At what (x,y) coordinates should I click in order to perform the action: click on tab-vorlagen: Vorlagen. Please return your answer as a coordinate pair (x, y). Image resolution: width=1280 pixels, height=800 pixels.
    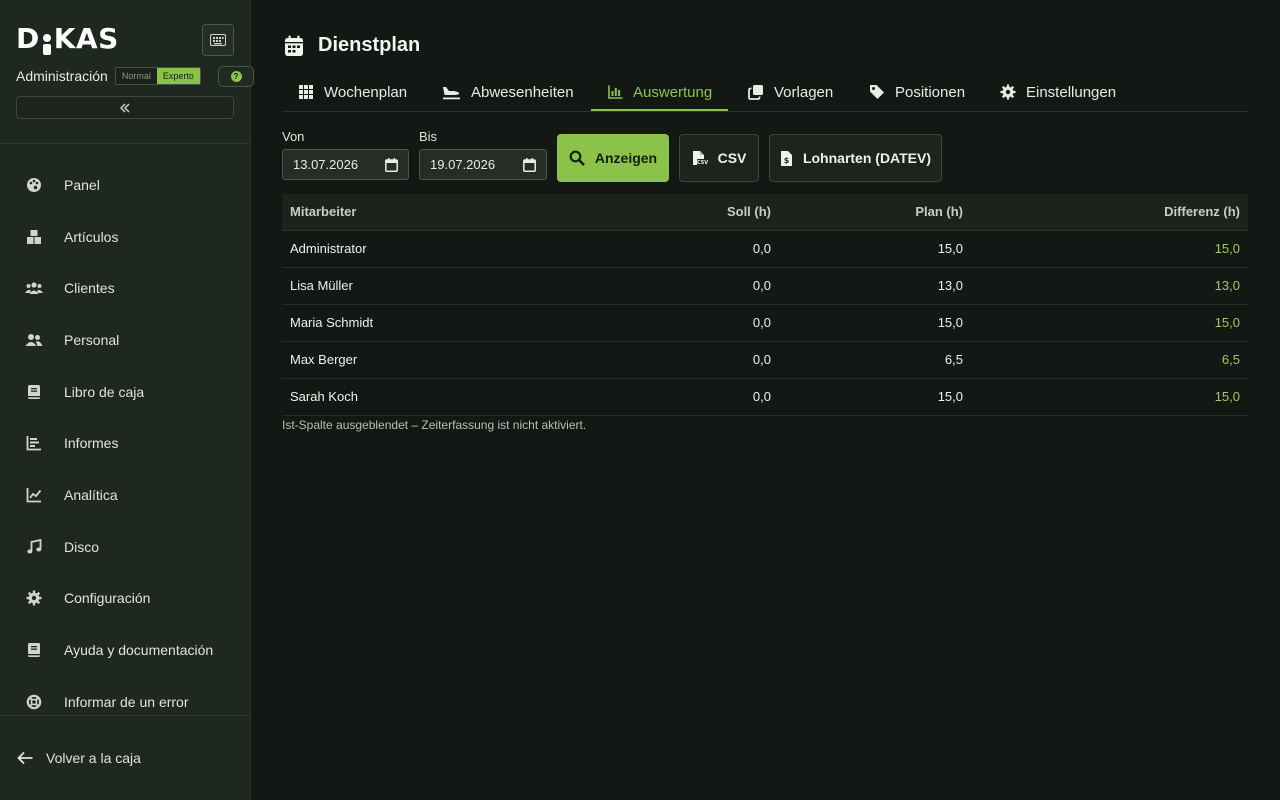
    Looking at the image, I should click on (790, 92).